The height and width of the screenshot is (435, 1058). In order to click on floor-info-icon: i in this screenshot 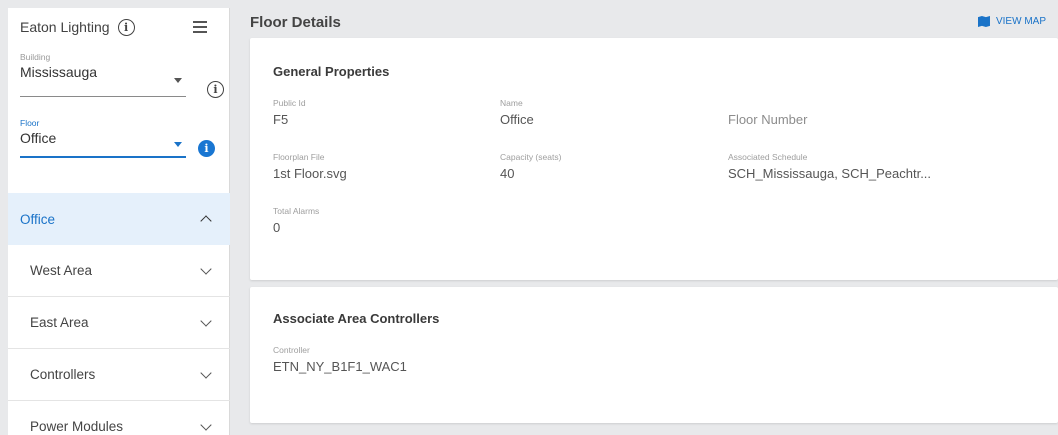, I will do `click(206, 148)`.